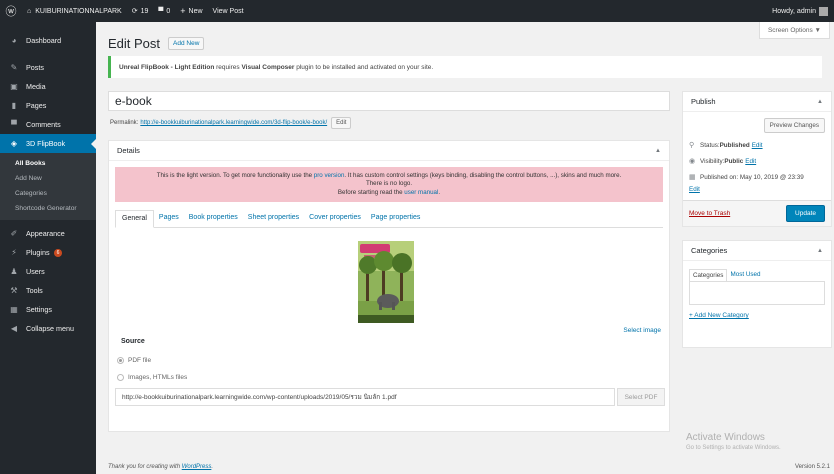  I want to click on submenu-all-books: All Books, so click(48, 163).